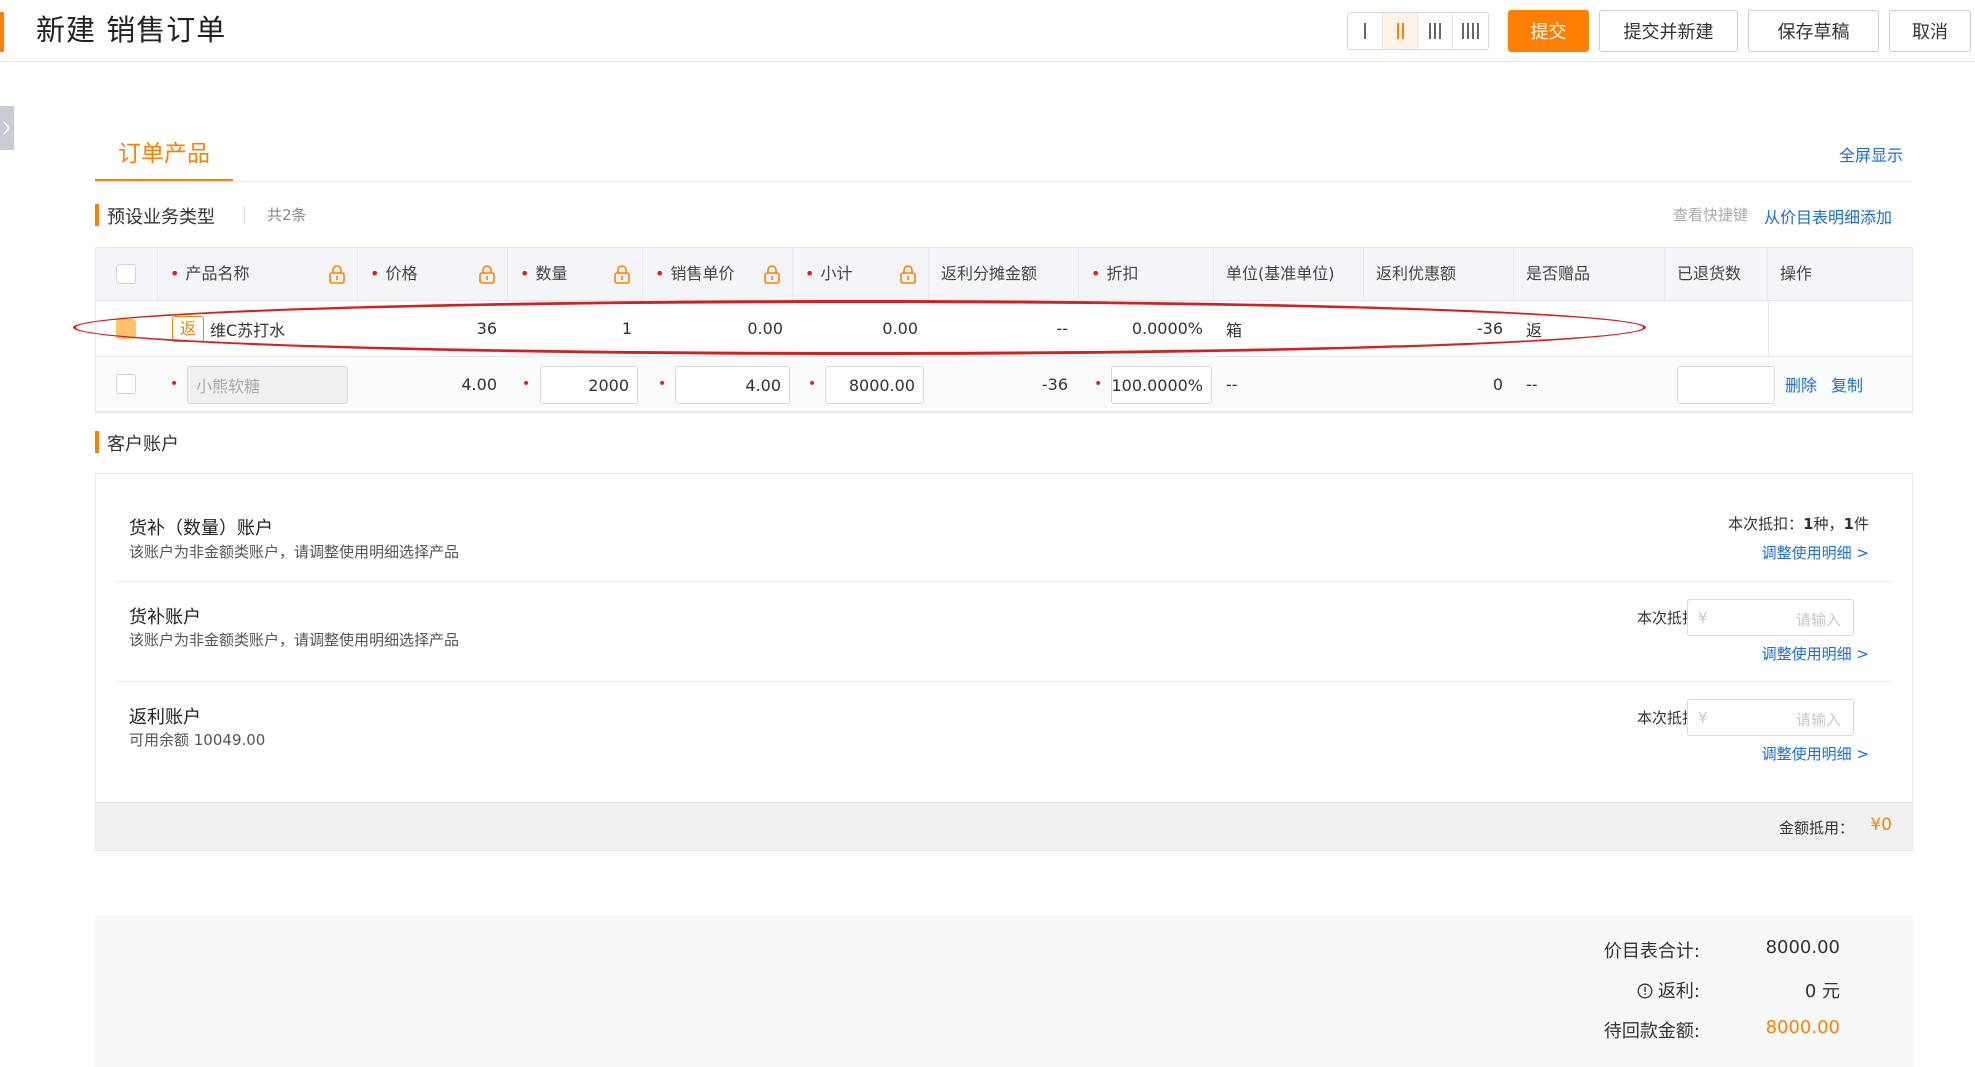 The width and height of the screenshot is (1975, 1067). I want to click on column-header-discount: • 折扣, so click(1146, 274).